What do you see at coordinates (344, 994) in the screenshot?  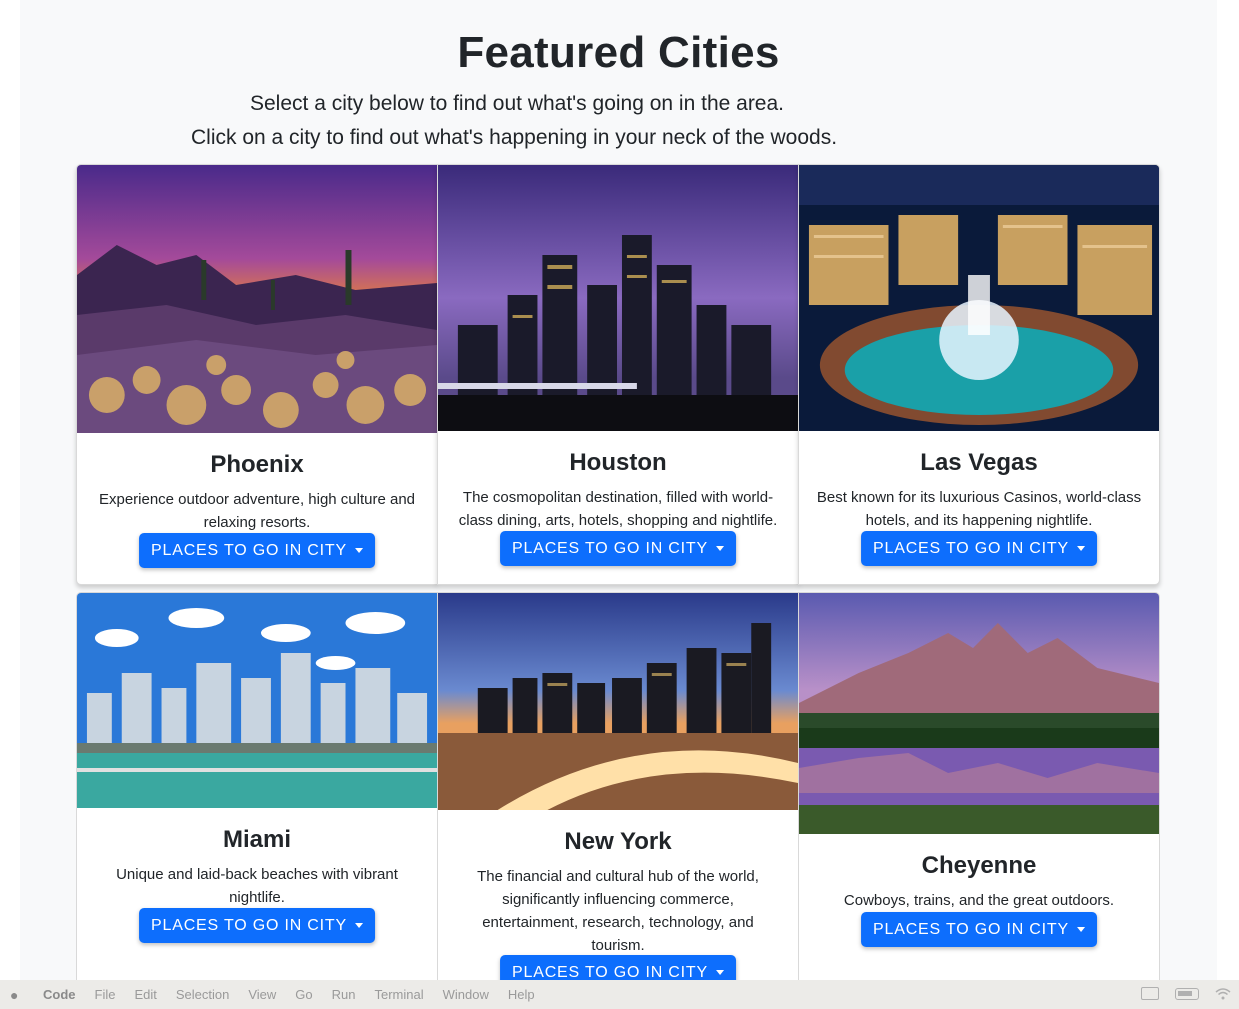 I see `menu-run: Run` at bounding box center [344, 994].